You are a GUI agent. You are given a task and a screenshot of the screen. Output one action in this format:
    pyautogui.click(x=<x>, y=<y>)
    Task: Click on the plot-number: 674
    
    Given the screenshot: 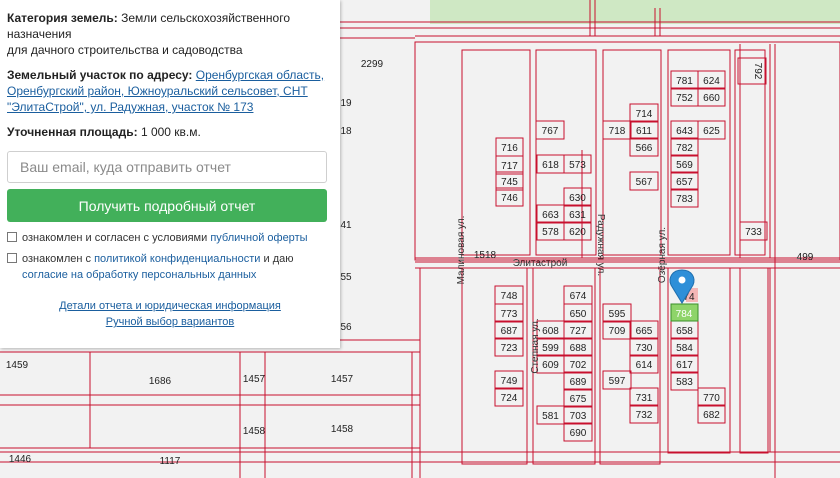 What is the action you would take?
    pyautogui.click(x=578, y=296)
    